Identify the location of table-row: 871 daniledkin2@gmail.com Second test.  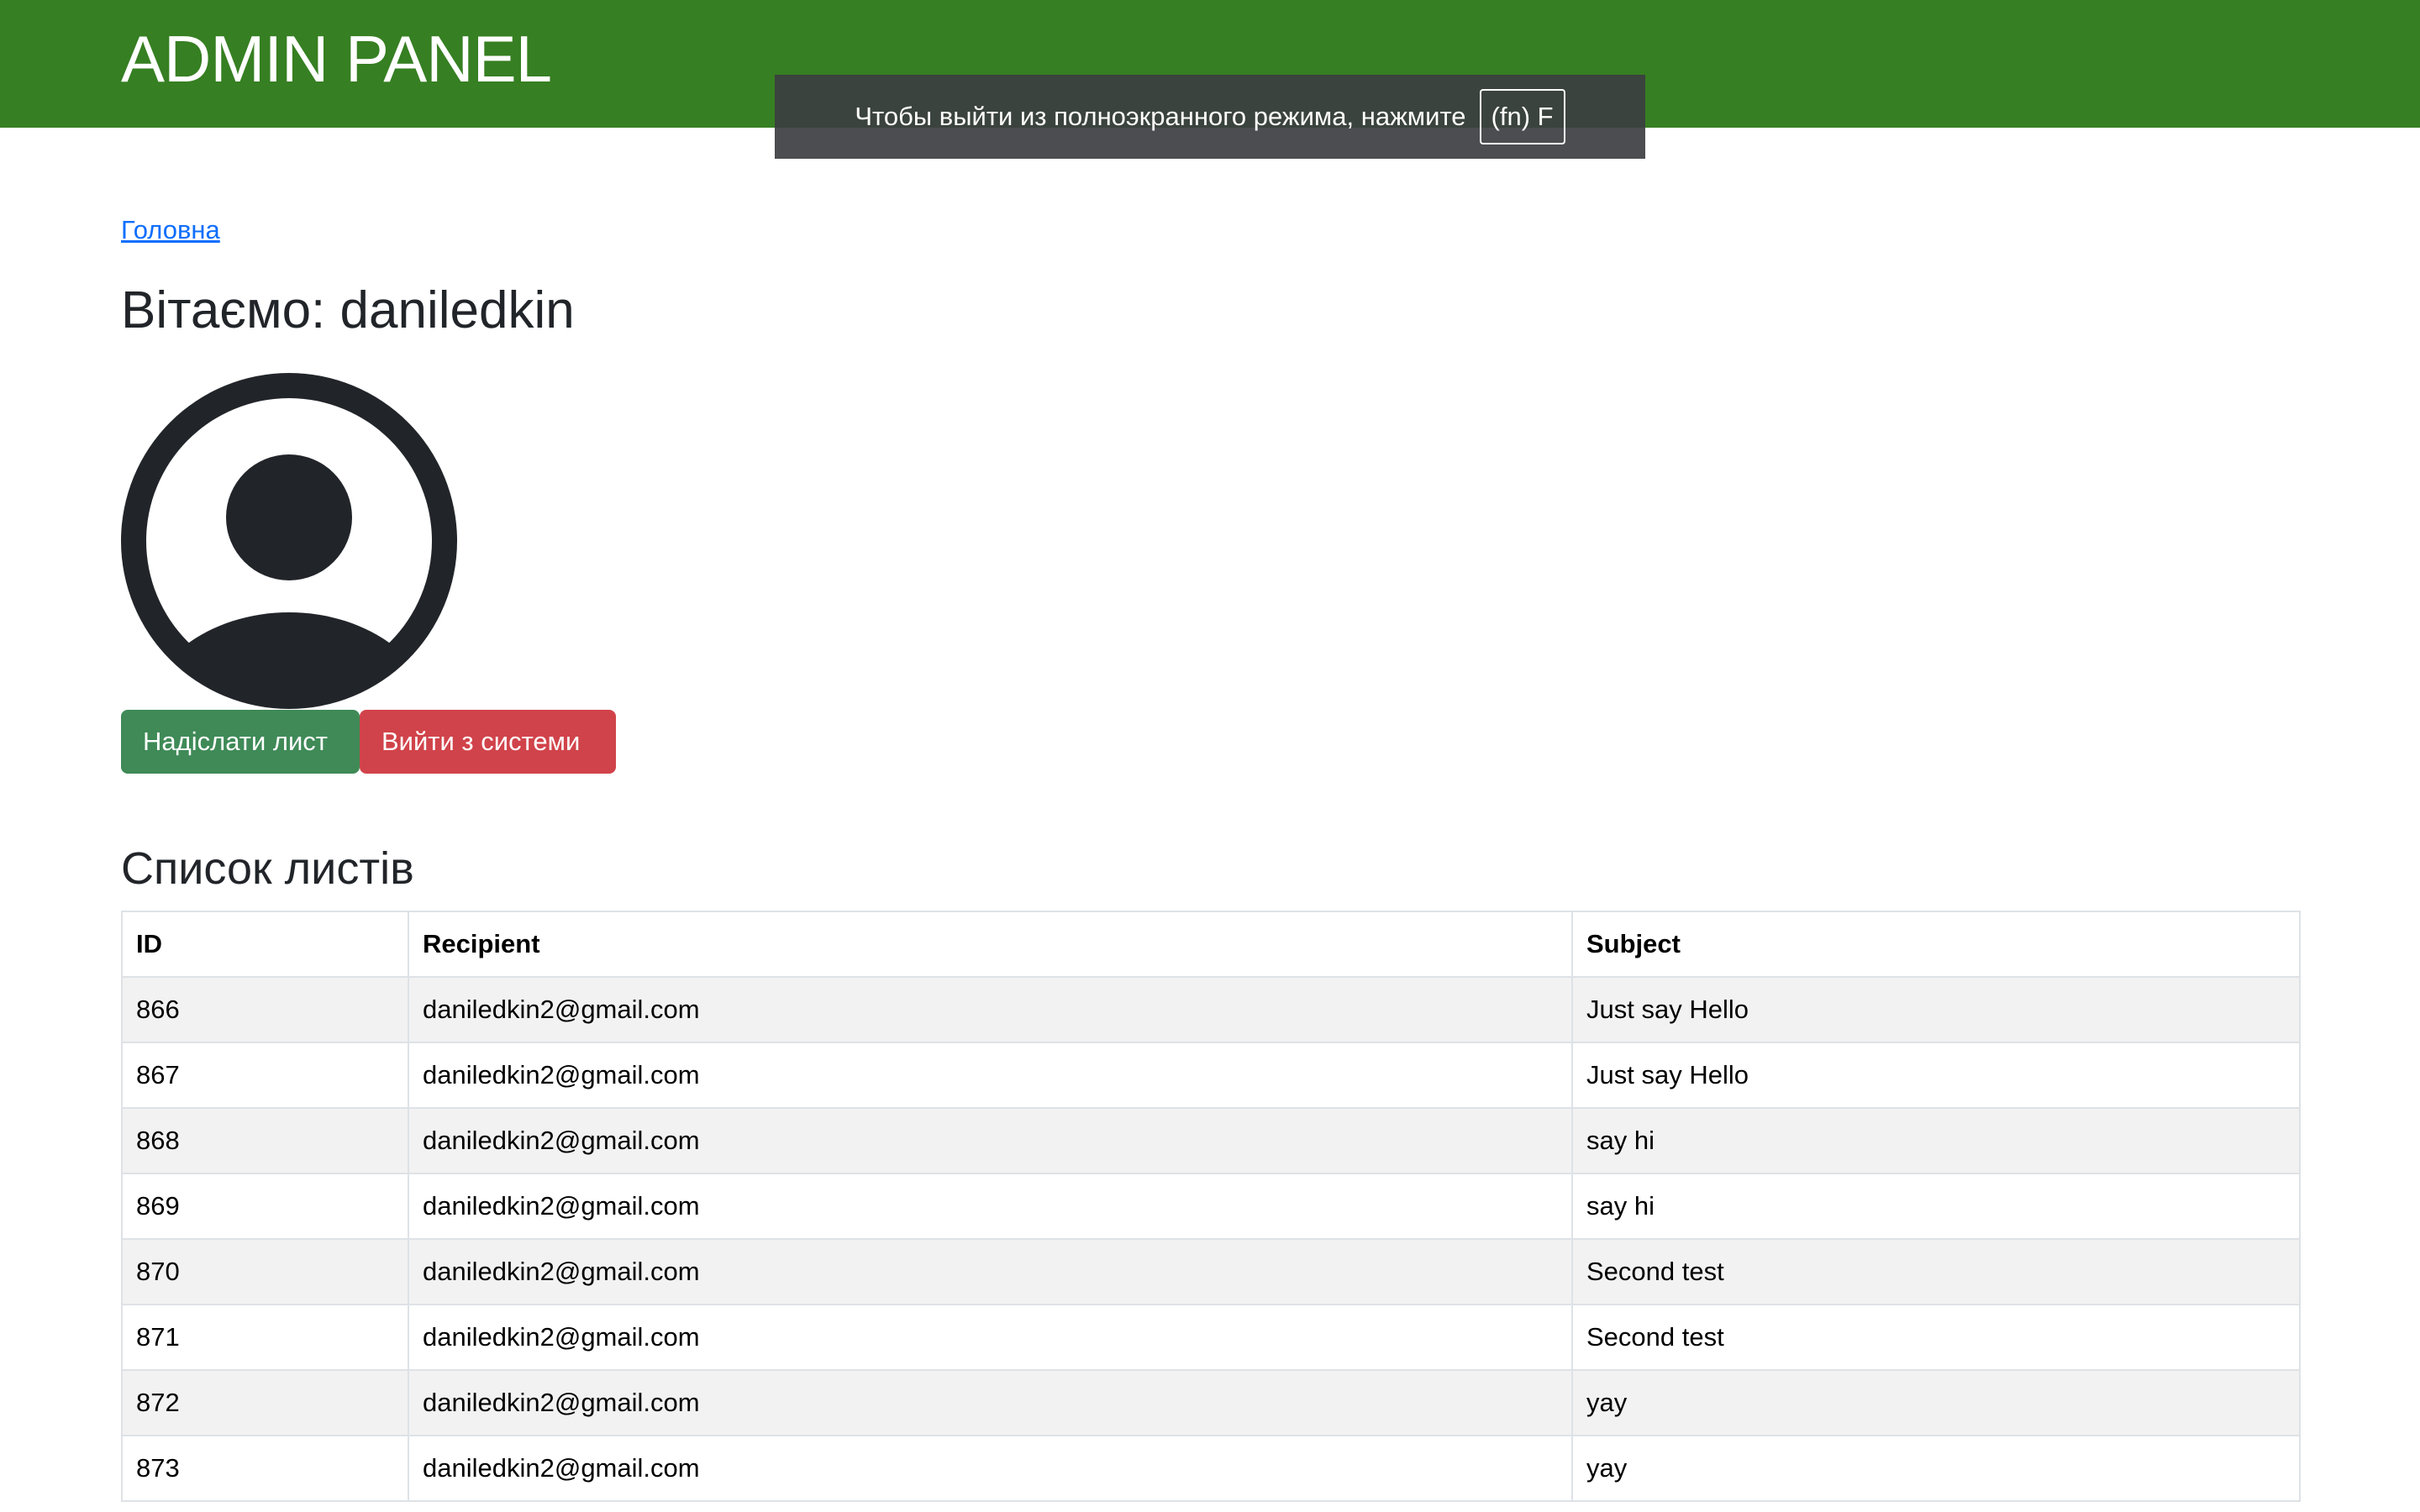
(1211, 1337).